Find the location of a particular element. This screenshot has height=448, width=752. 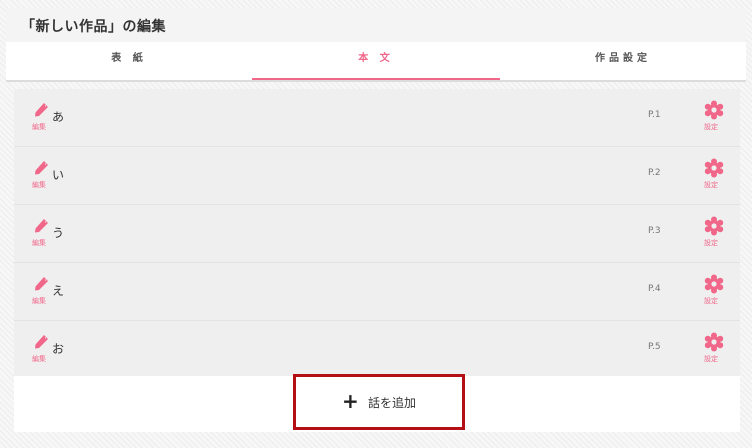

tab-cover: 表 紙 is located at coordinates (129, 61).